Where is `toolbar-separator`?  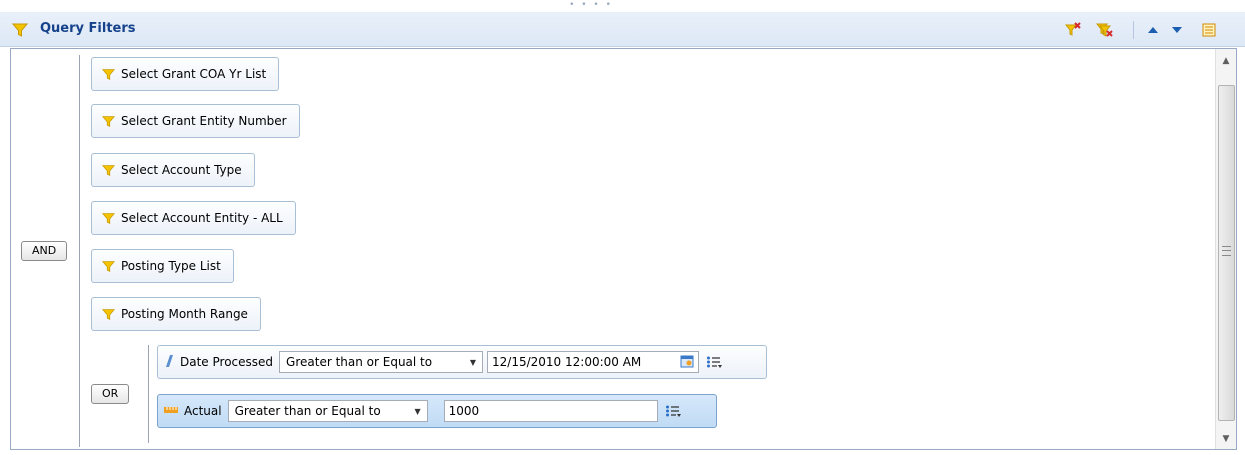 toolbar-separator is located at coordinates (1133, 30).